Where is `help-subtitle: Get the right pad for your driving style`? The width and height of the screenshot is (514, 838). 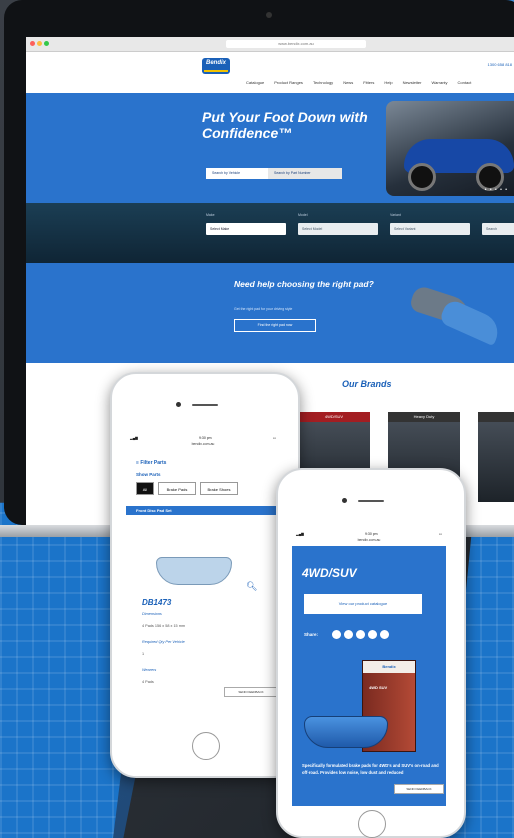
help-subtitle: Get the right pad for your driving style is located at coordinates (263, 309).